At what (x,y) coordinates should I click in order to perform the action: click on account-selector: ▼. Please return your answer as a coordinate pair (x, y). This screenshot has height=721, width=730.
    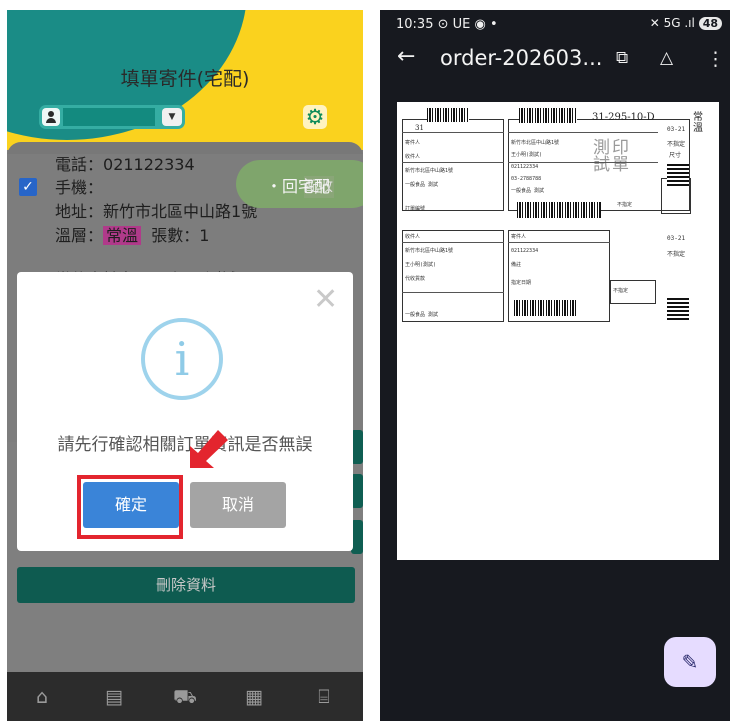
    Looking at the image, I should click on (112, 117).